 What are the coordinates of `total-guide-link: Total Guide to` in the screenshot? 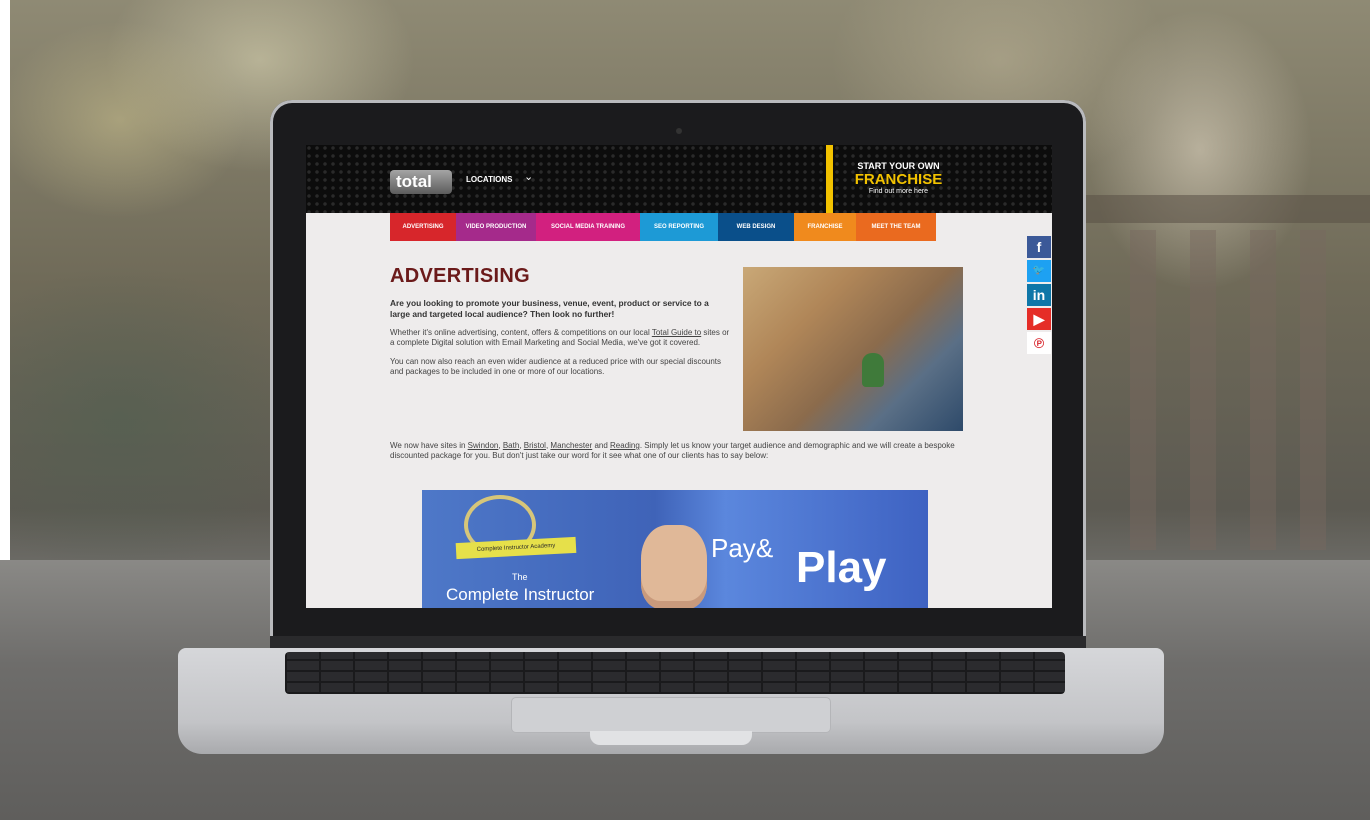 It's located at (676, 332).